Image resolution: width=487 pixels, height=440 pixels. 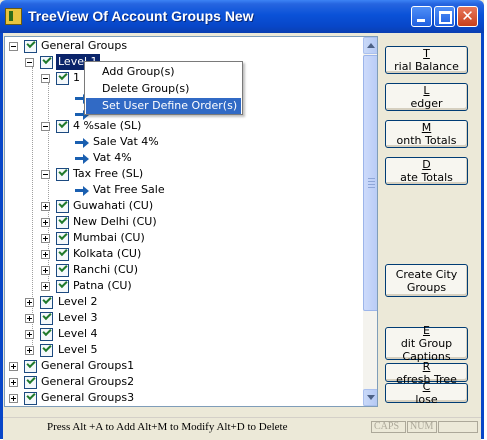 I want to click on ledger-button: Ledger, so click(x=426, y=97).